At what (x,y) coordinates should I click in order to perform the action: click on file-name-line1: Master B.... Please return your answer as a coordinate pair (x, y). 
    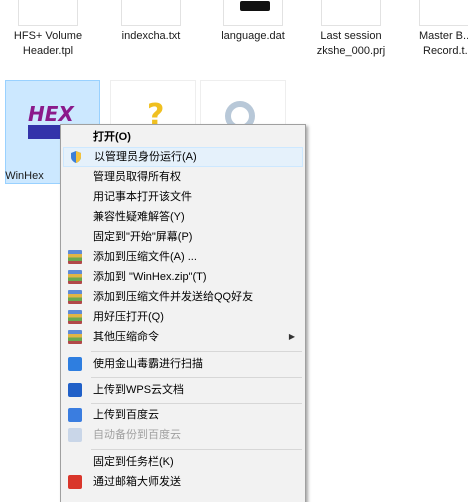
    Looking at the image, I should click on (443, 36).